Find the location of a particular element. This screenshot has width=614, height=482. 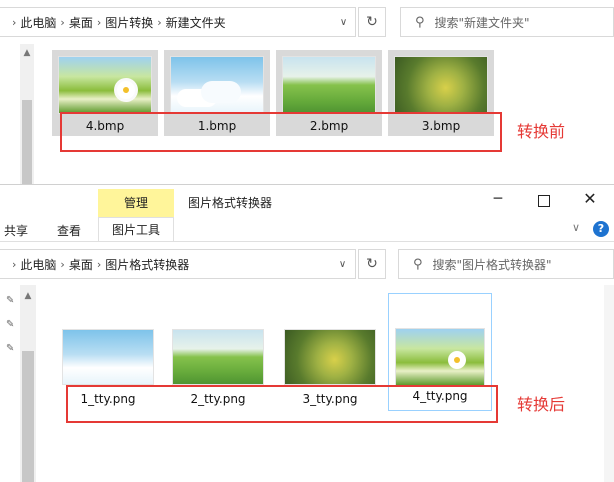

annotation-box-before is located at coordinates (281, 132).